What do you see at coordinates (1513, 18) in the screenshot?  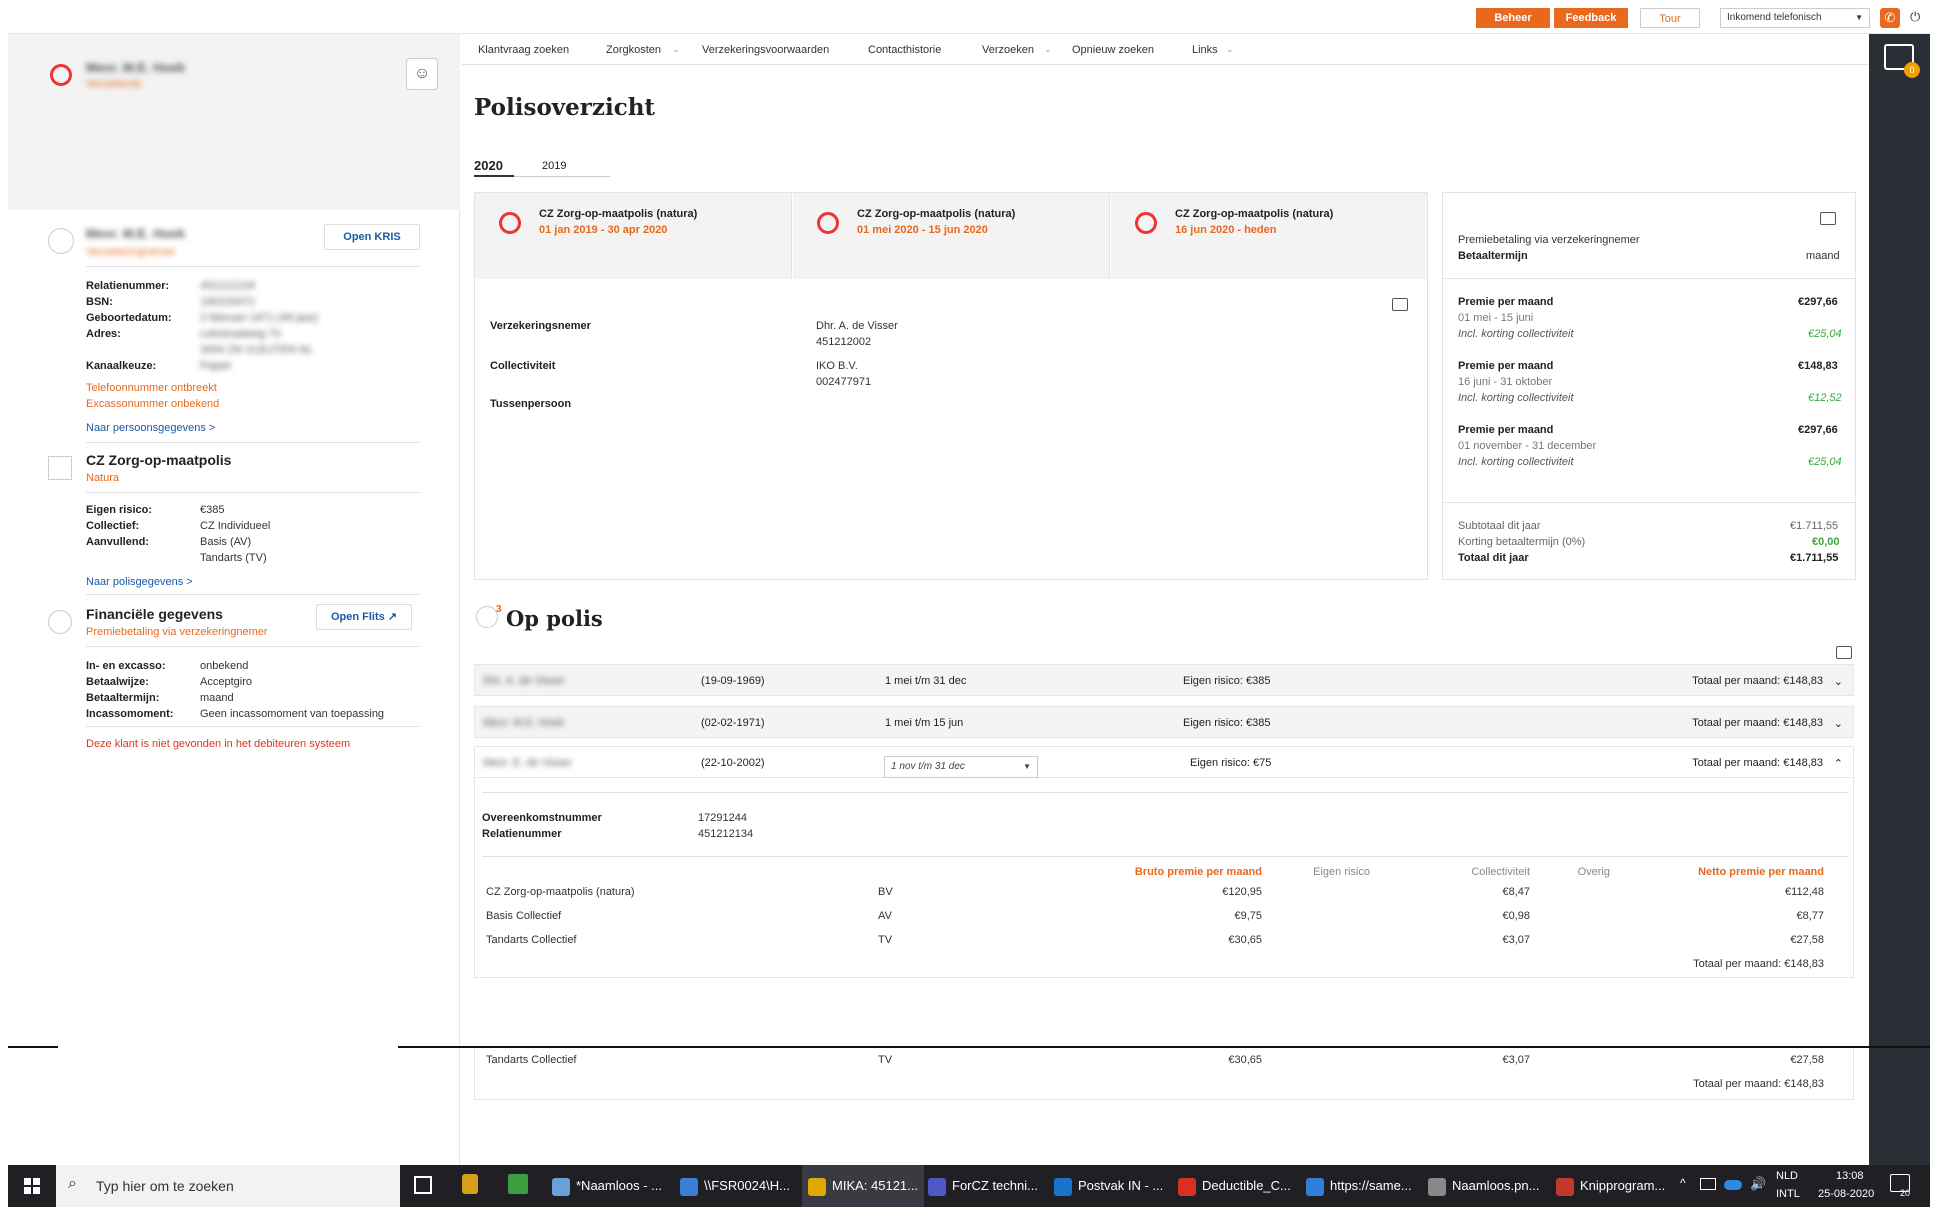 I see `beheer-button: Beheer` at bounding box center [1513, 18].